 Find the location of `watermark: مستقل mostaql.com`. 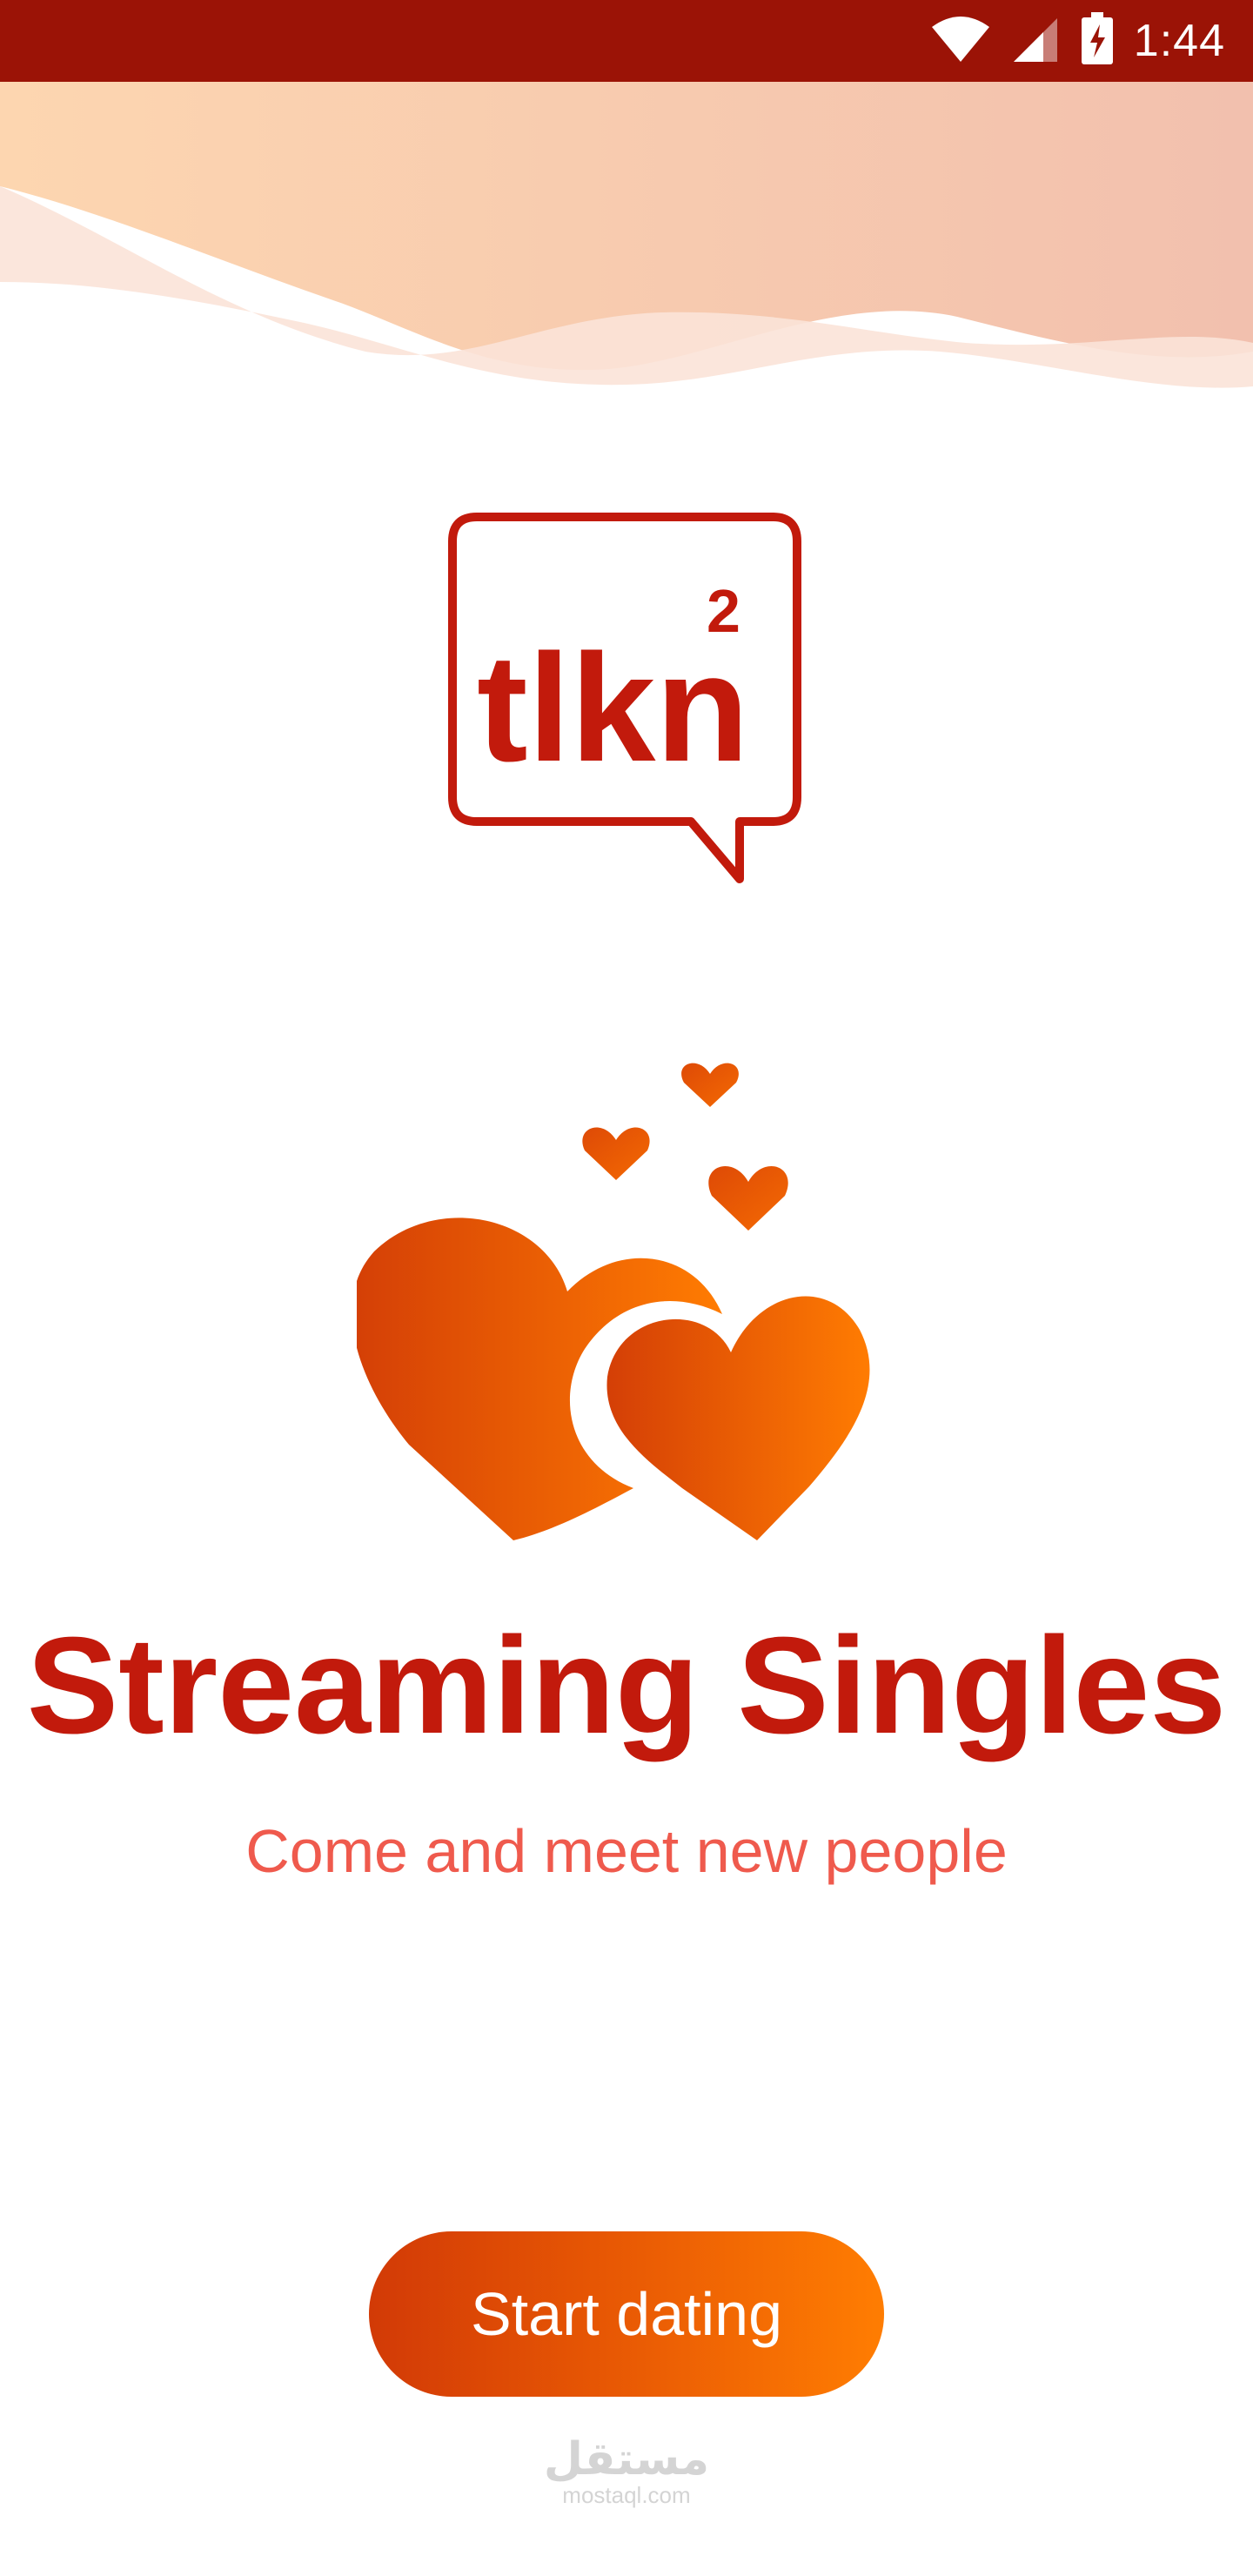

watermark: مستقل mostaql.com is located at coordinates (626, 2473).